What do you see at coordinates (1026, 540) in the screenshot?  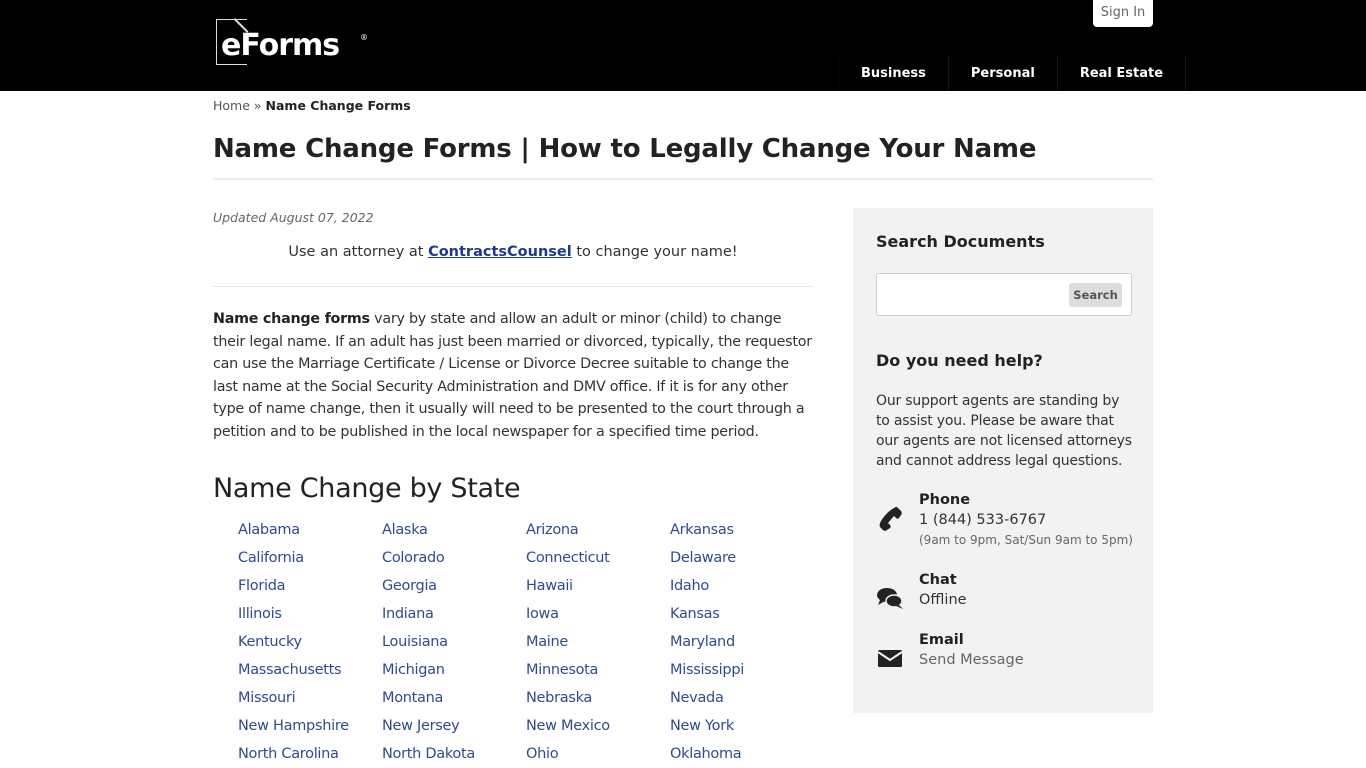 I see `phone-hours: (9am to 9pm, Sat/Sun 9am to 5pm)` at bounding box center [1026, 540].